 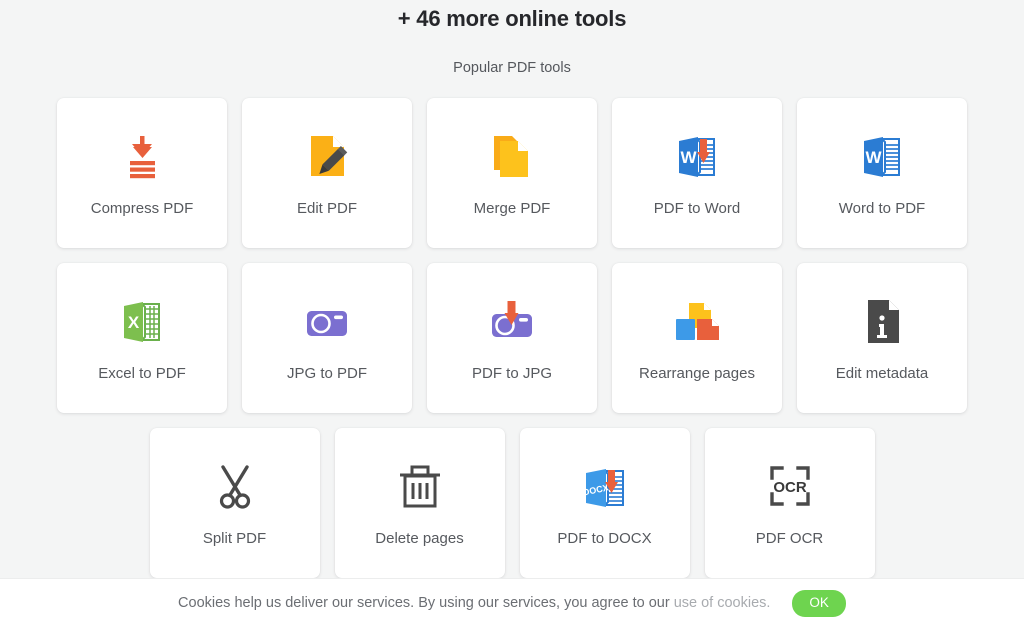 I want to click on tool-card-rearrange-pages: Rearrange pages, so click(x=697, y=338).